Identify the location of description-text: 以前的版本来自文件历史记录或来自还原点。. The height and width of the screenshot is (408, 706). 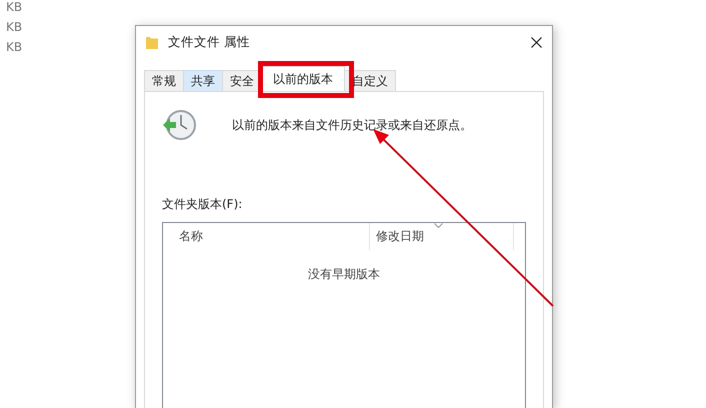
(352, 125).